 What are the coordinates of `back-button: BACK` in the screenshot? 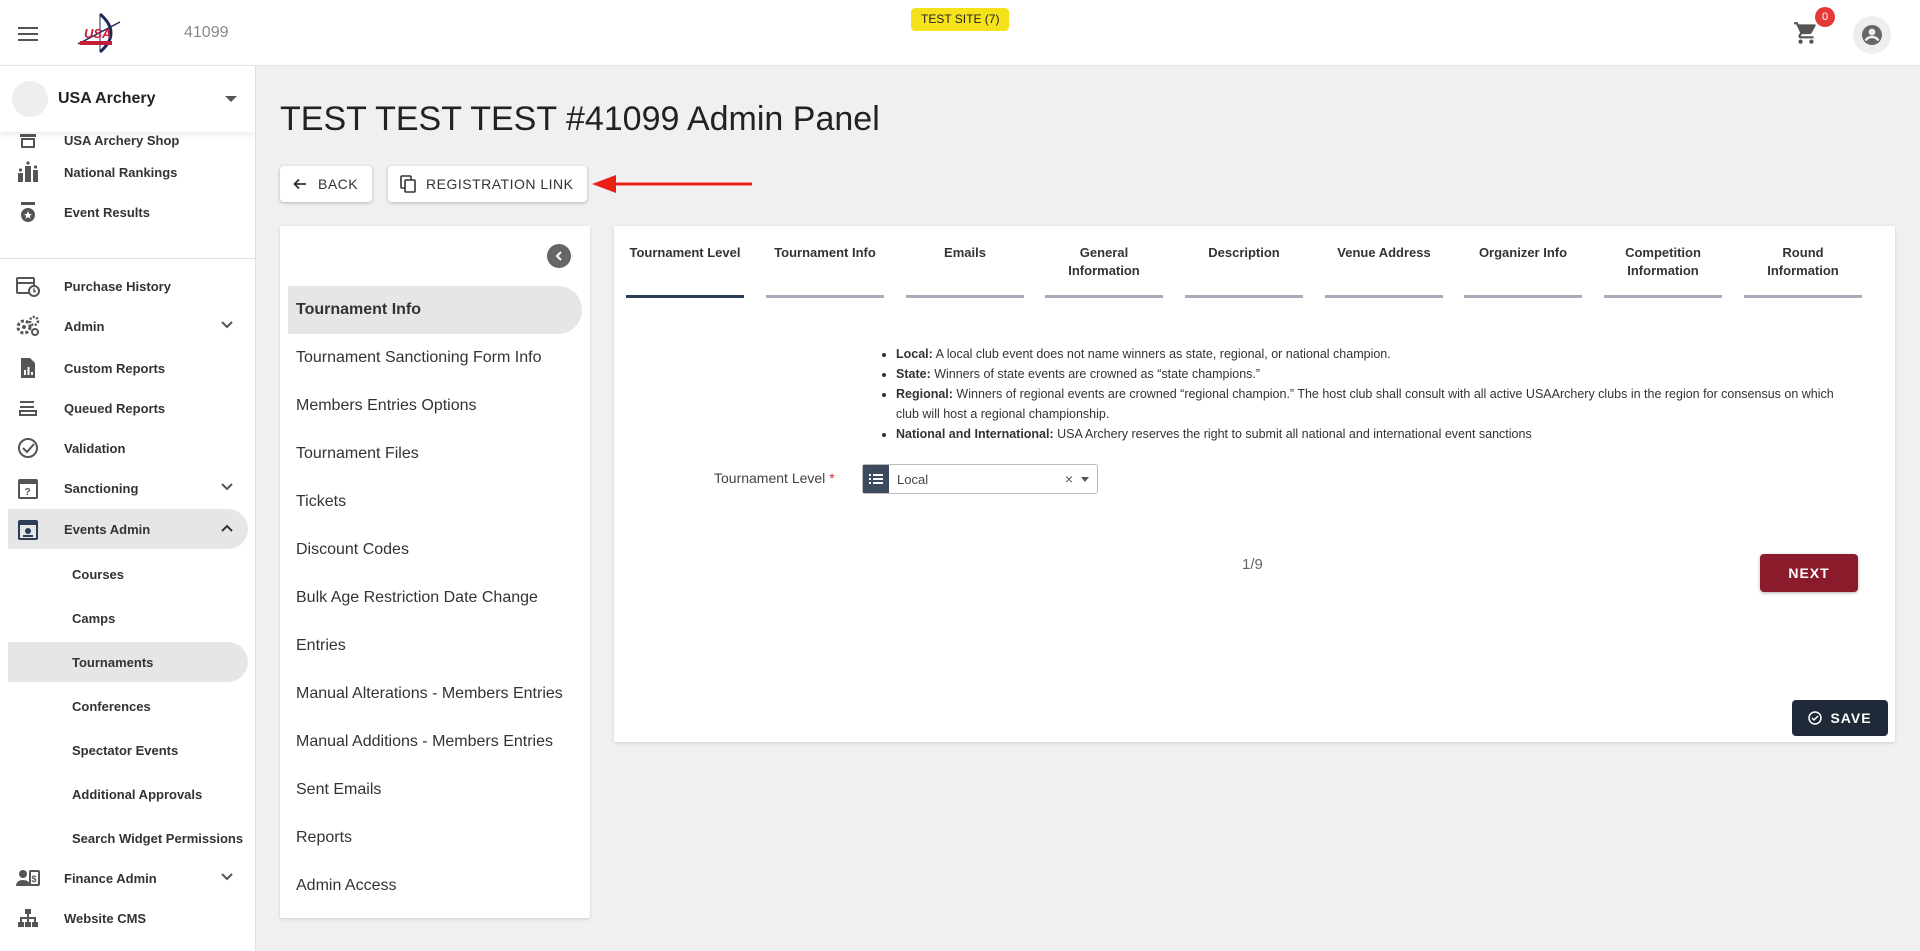 It's located at (326, 184).